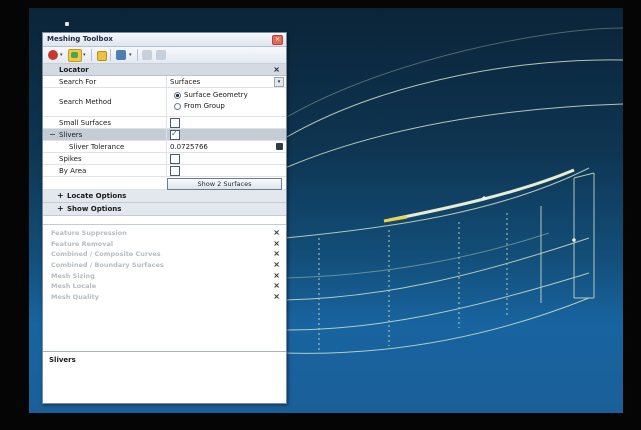 This screenshot has width=641, height=430. I want to click on spikes-label: Spikes, so click(70, 159).